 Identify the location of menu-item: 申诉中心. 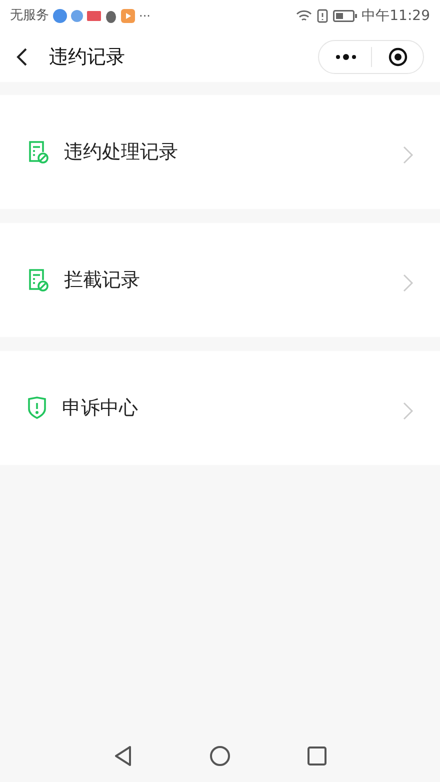
(220, 408).